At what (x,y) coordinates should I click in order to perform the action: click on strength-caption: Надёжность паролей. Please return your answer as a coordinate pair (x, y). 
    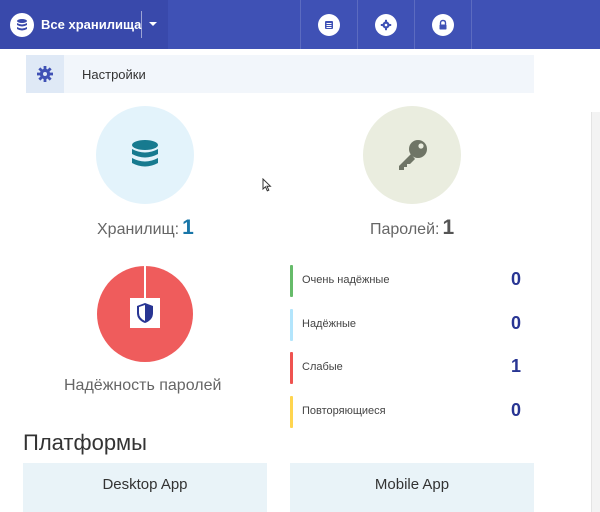
    Looking at the image, I should click on (143, 385).